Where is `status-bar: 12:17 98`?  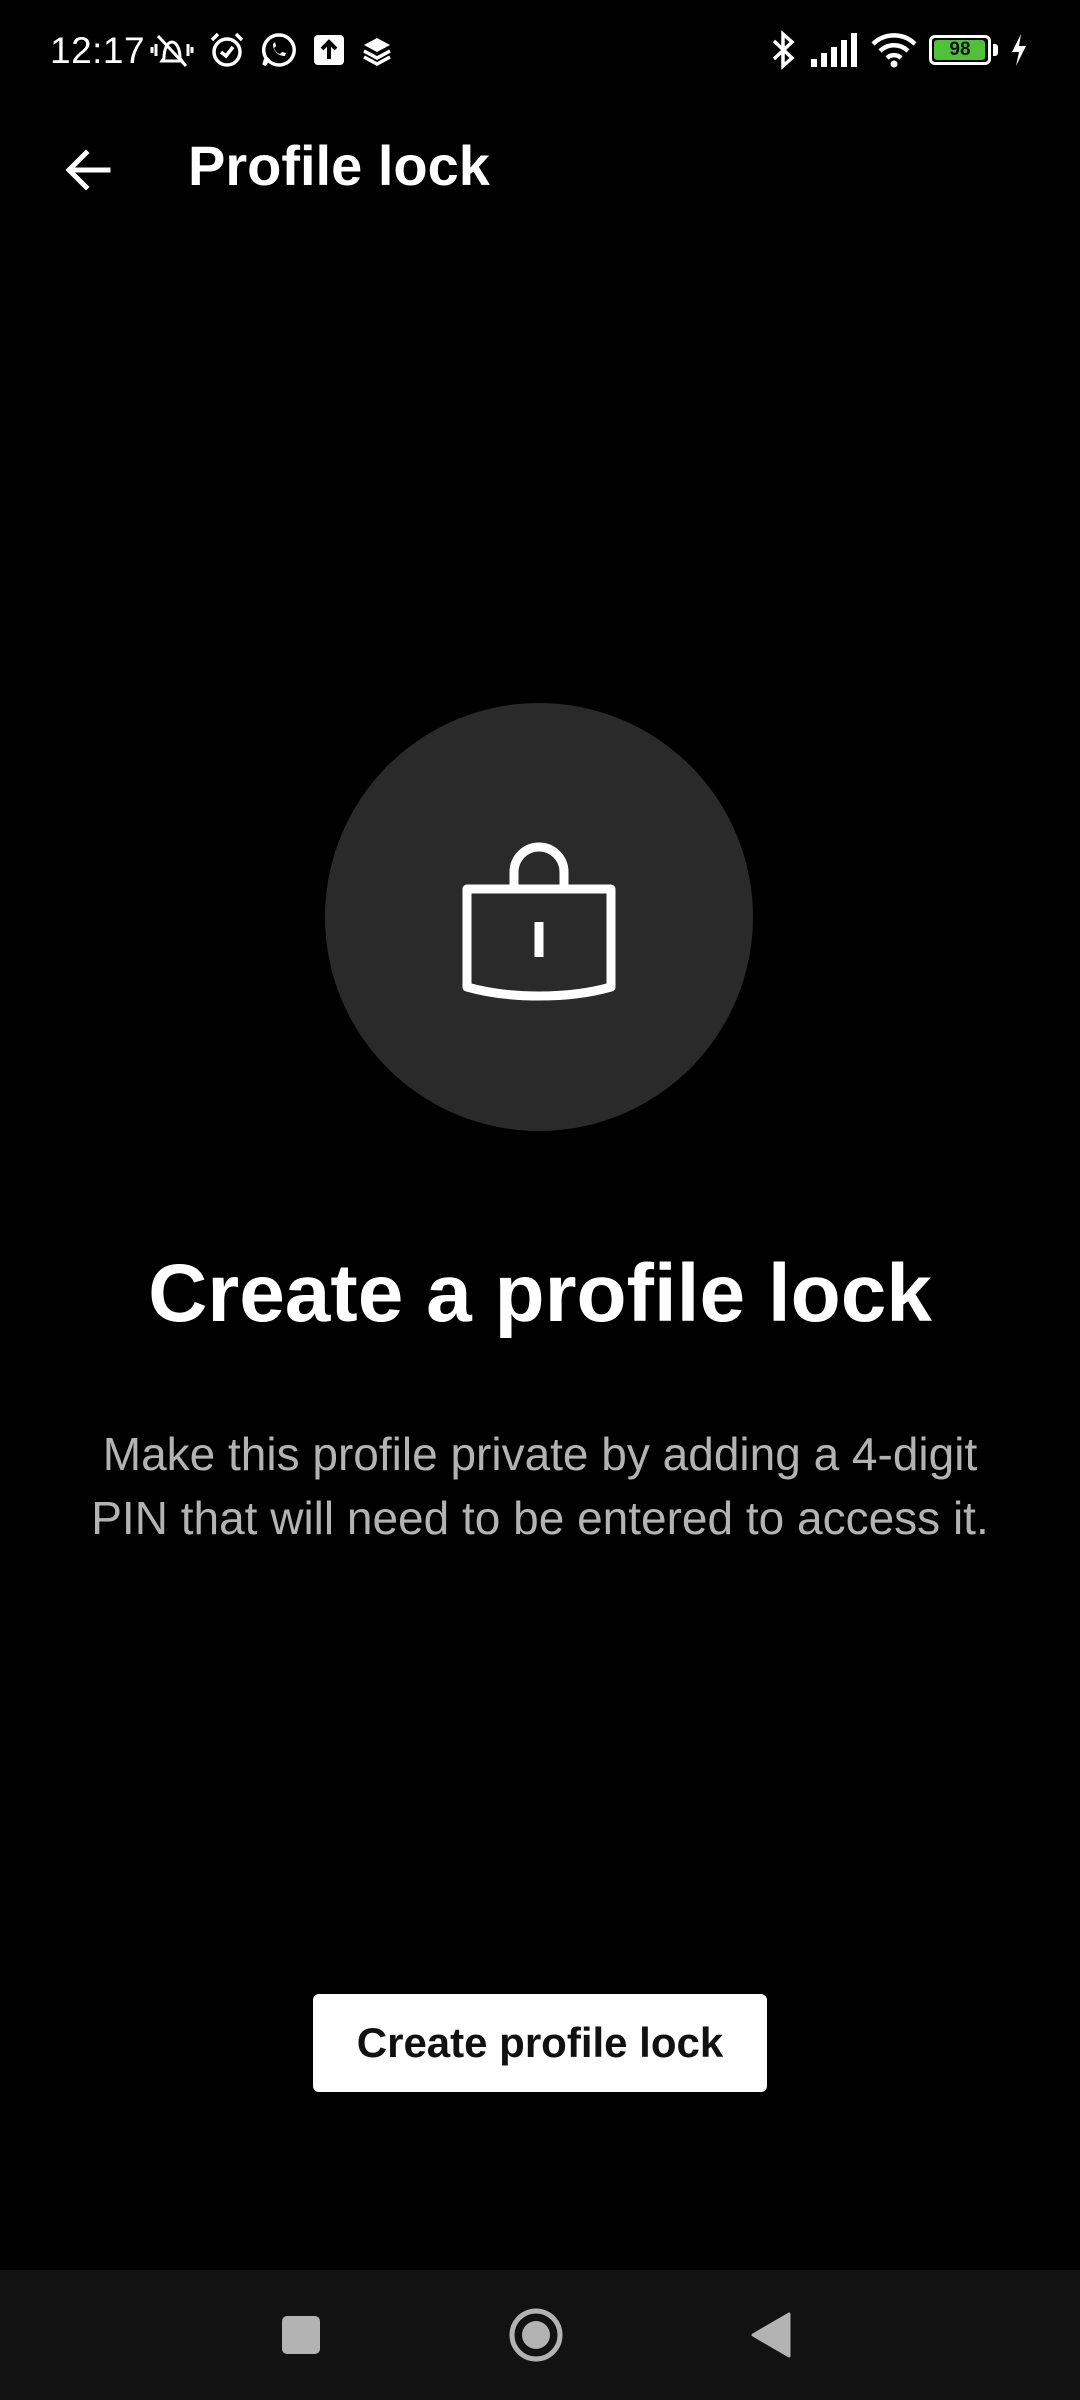
status-bar: 12:17 98 is located at coordinates (540, 54).